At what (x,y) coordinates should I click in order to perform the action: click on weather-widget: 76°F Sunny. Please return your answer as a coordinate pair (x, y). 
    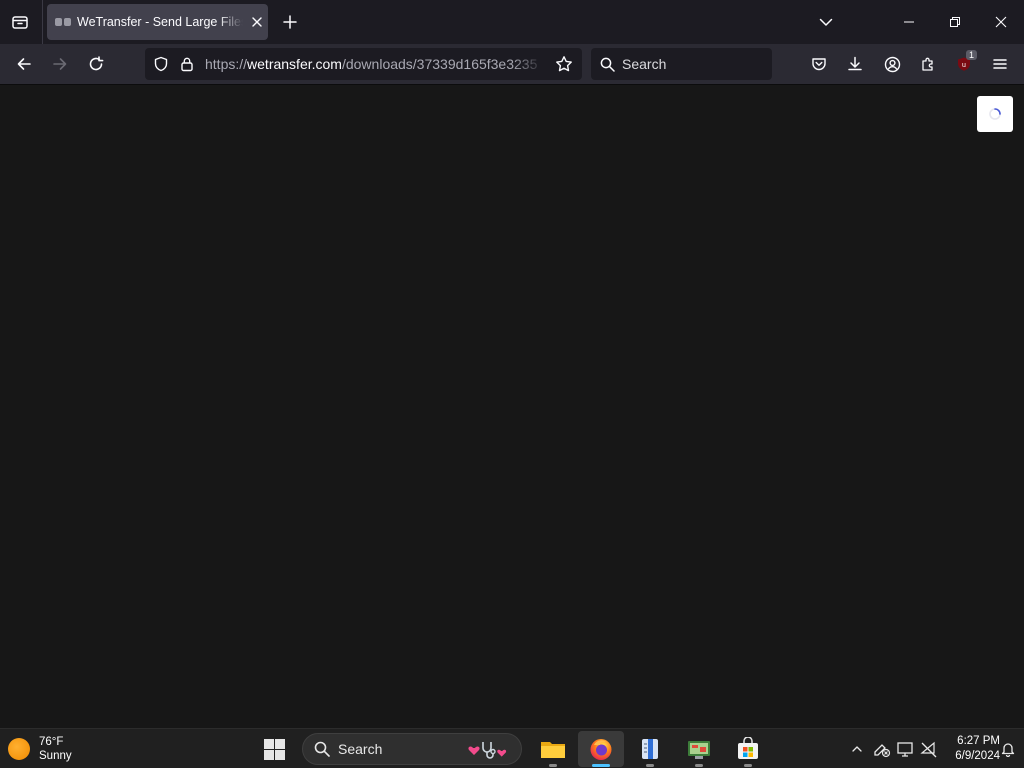
    Looking at the image, I should click on (40, 749).